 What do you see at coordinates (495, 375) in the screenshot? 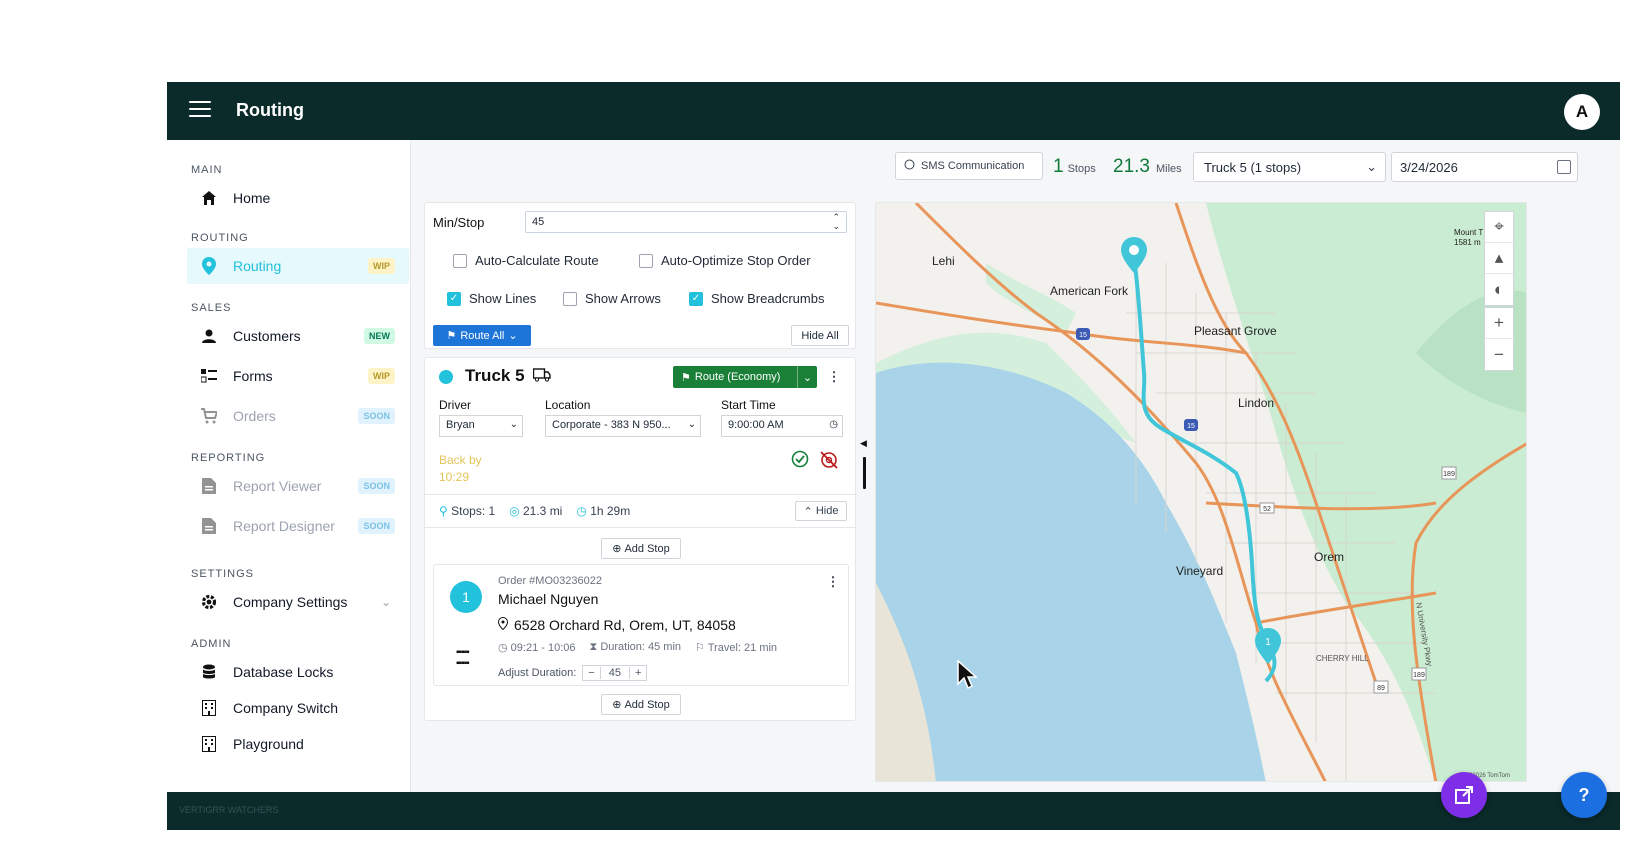
I see `truck-name: Truck 5` at bounding box center [495, 375].